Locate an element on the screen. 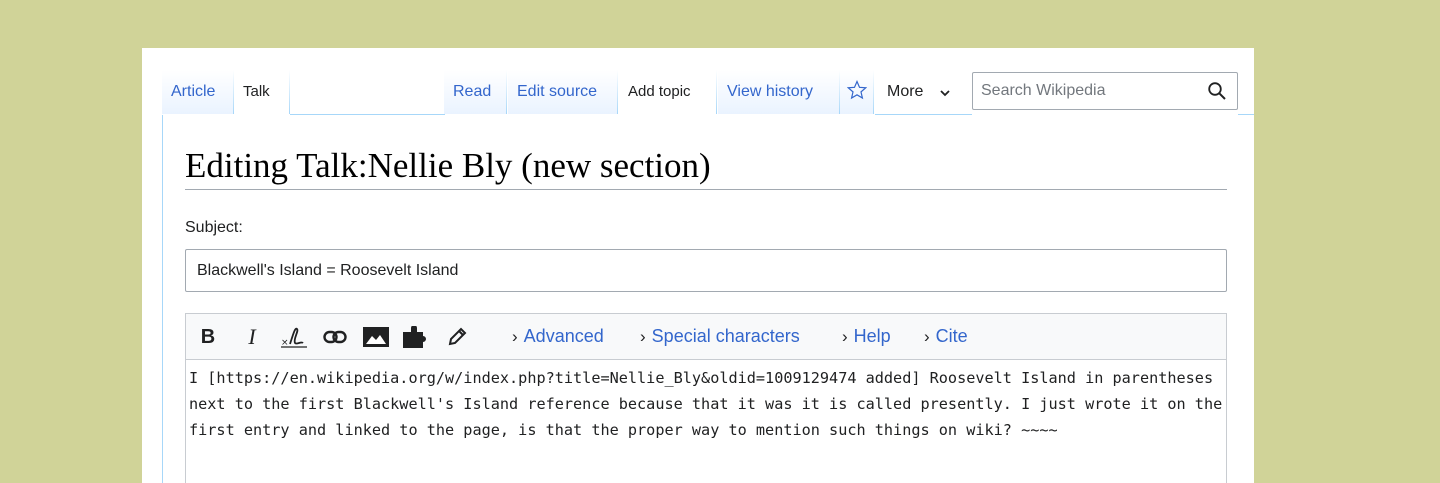 Image resolution: width=1440 pixels, height=483 pixels. italic-button: I is located at coordinates (252, 337).